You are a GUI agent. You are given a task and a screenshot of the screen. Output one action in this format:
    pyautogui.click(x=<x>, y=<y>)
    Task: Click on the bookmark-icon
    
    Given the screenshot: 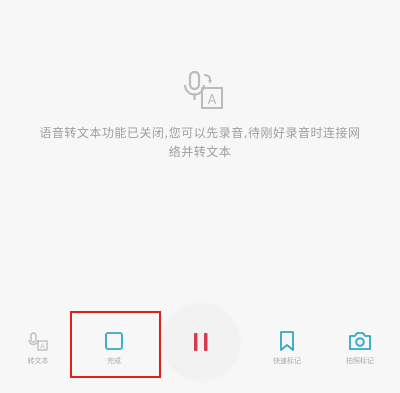 What is the action you would take?
    pyautogui.click(x=287, y=341)
    